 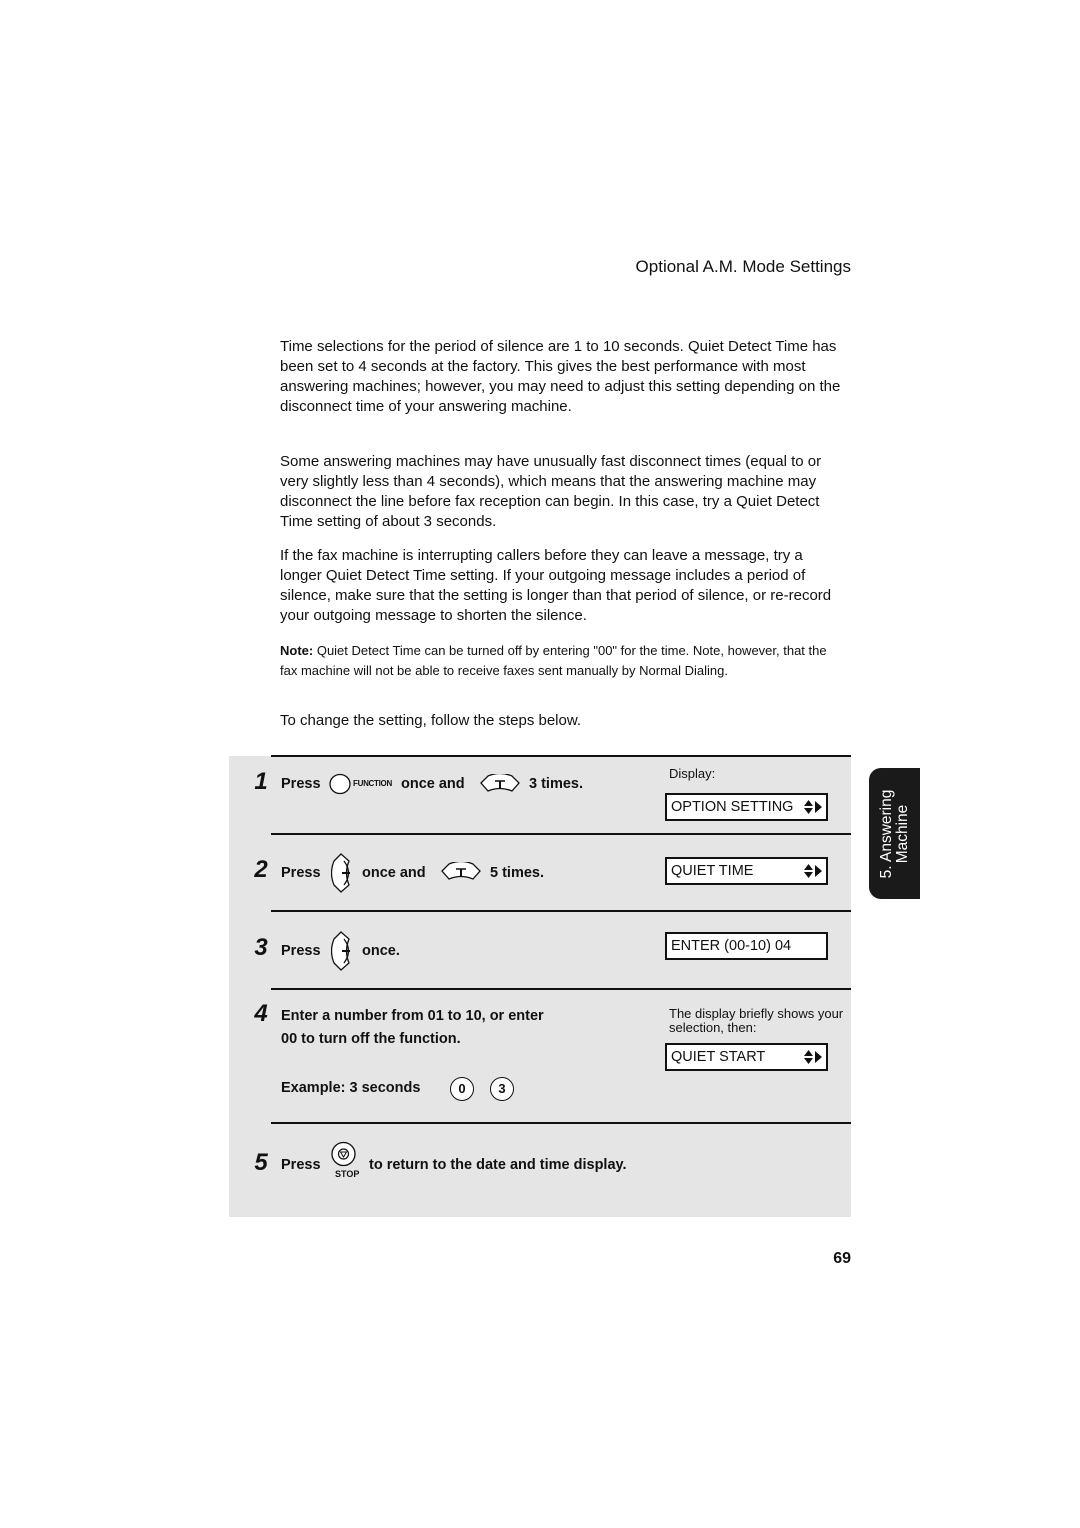 I want to click on step-2-press: Press, so click(x=301, y=873).